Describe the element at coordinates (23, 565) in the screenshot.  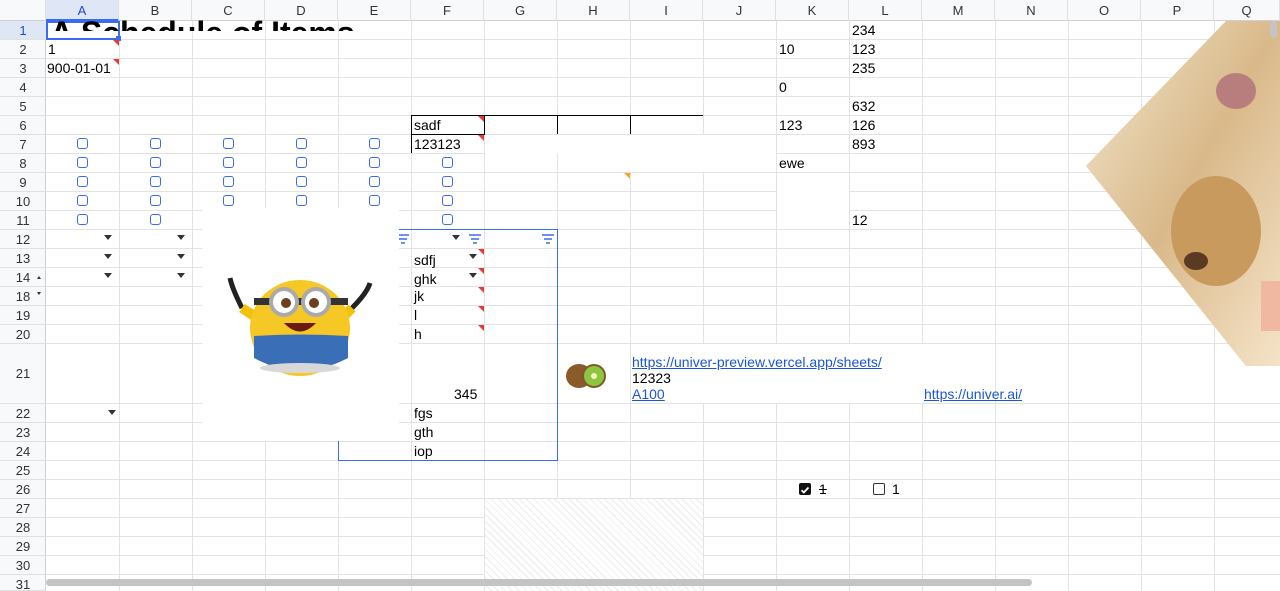
I see `row-header-30: 30` at that location.